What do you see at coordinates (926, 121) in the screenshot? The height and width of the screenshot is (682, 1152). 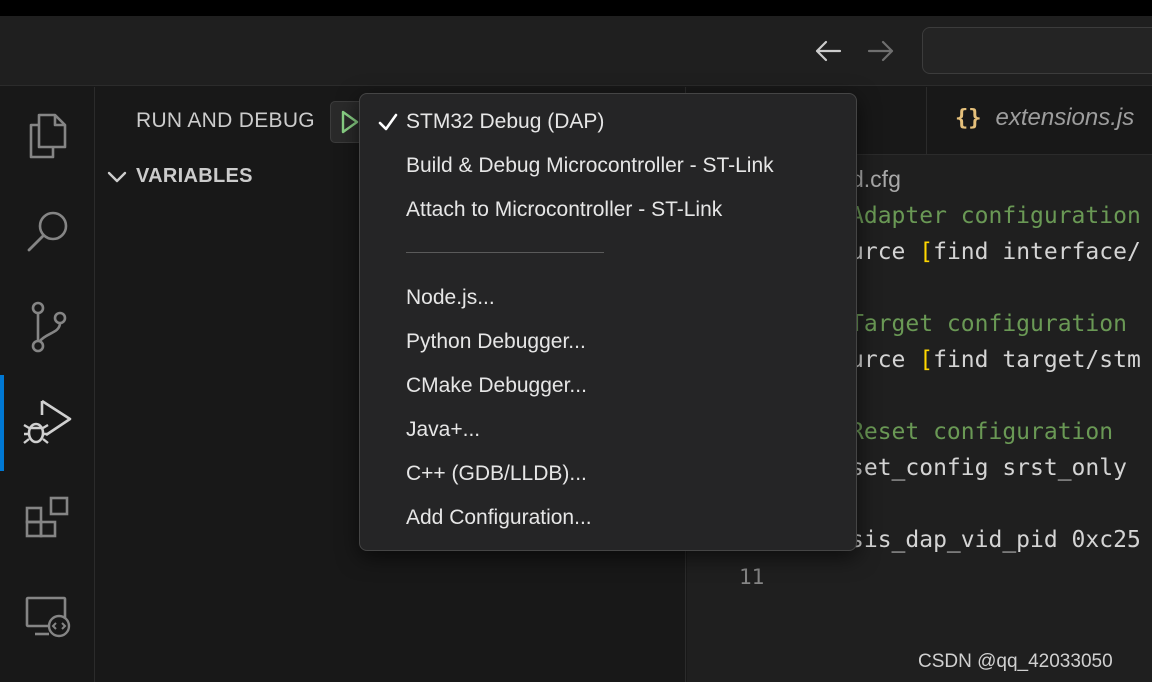 I see `tab-divider` at bounding box center [926, 121].